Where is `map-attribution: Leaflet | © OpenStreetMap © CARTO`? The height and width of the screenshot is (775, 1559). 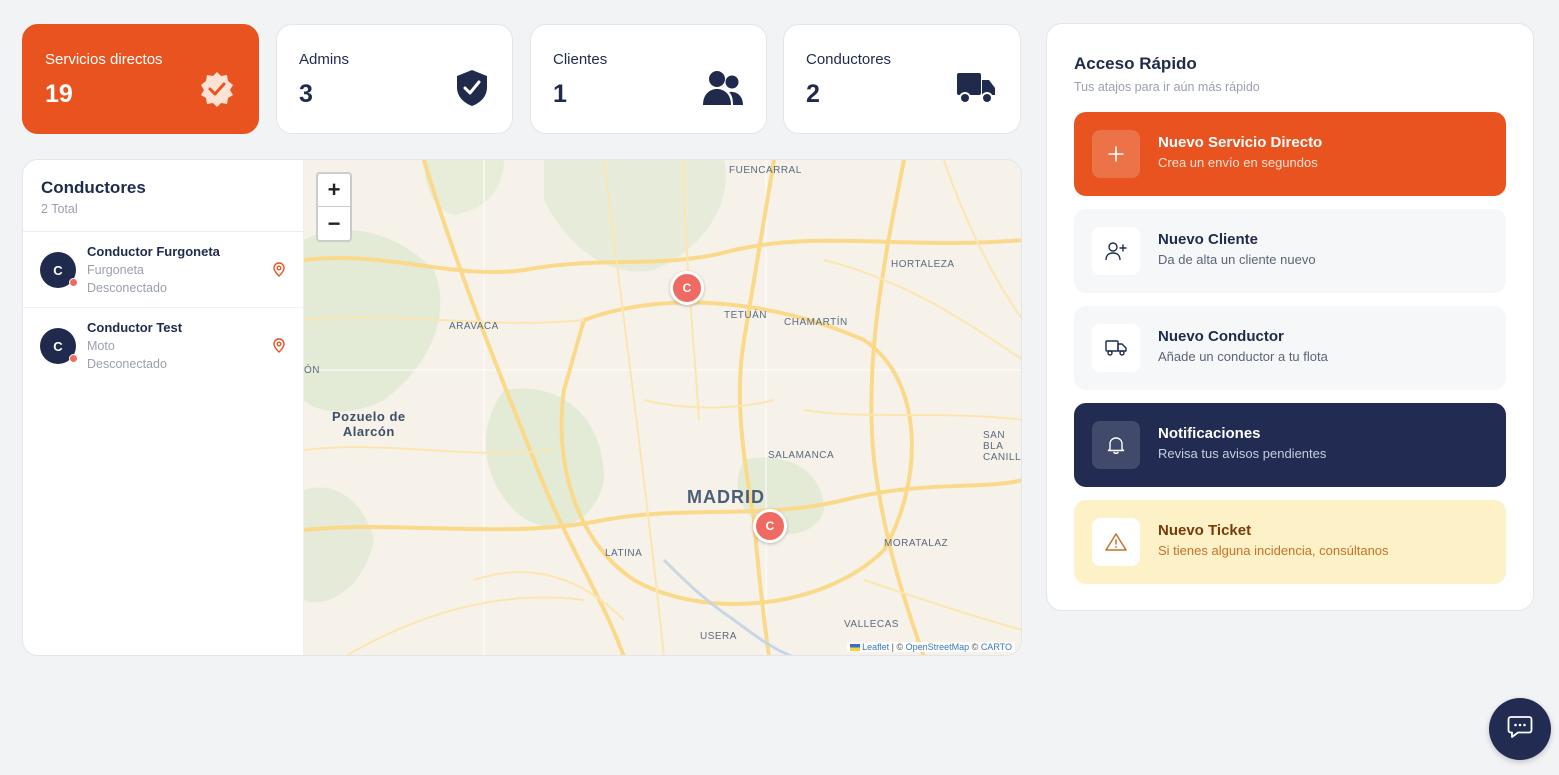 map-attribution: Leaflet | © OpenStreetMap © CARTO is located at coordinates (930, 647).